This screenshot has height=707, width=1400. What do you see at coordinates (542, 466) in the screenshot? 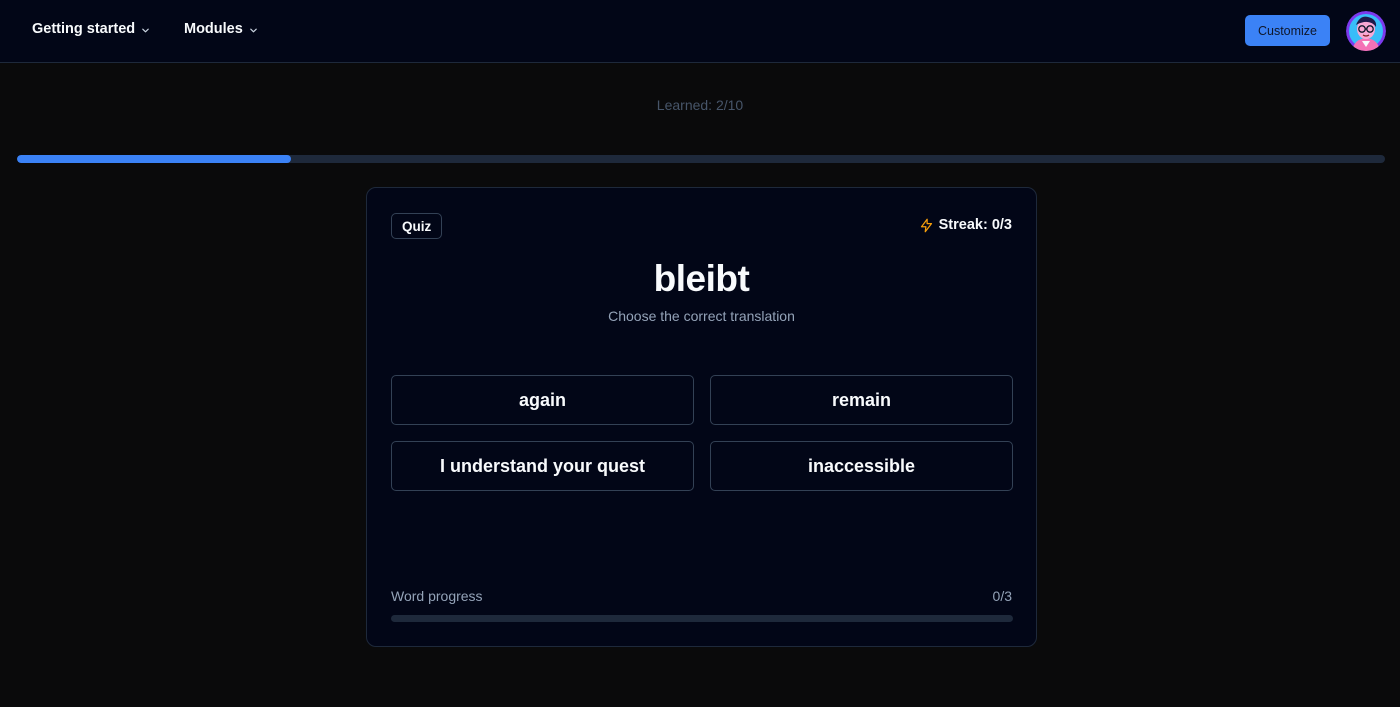
I see `answer-option: I understand your quest` at bounding box center [542, 466].